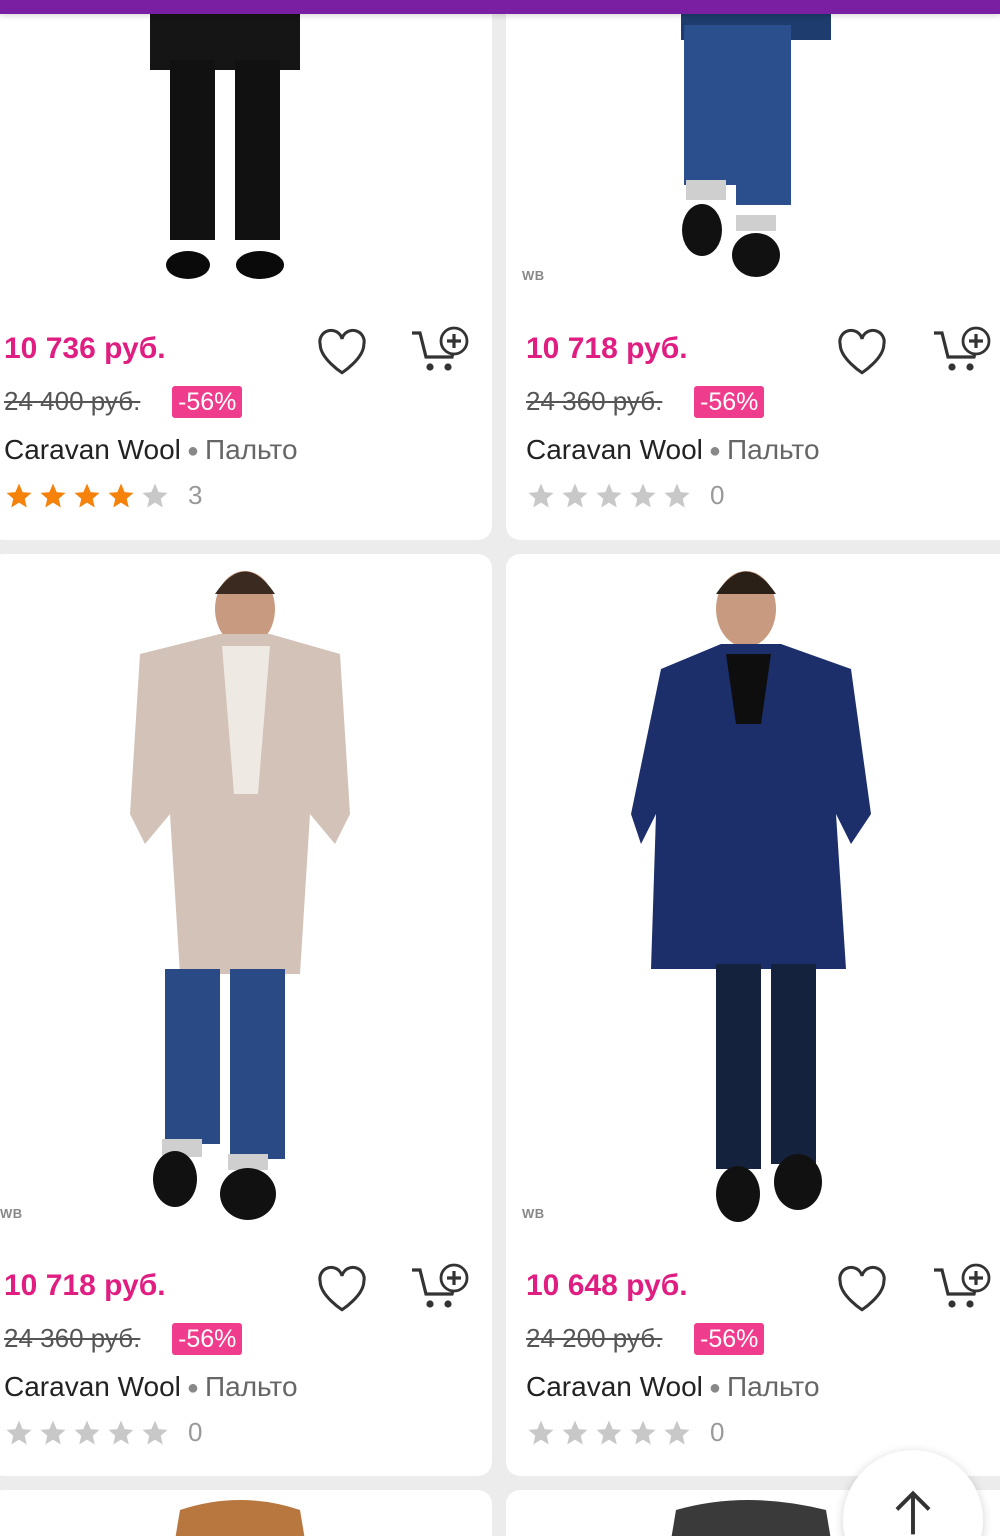 This screenshot has width=1000, height=1536. Describe the element at coordinates (913, 1512) in the screenshot. I see `arrow-up-icon` at that location.